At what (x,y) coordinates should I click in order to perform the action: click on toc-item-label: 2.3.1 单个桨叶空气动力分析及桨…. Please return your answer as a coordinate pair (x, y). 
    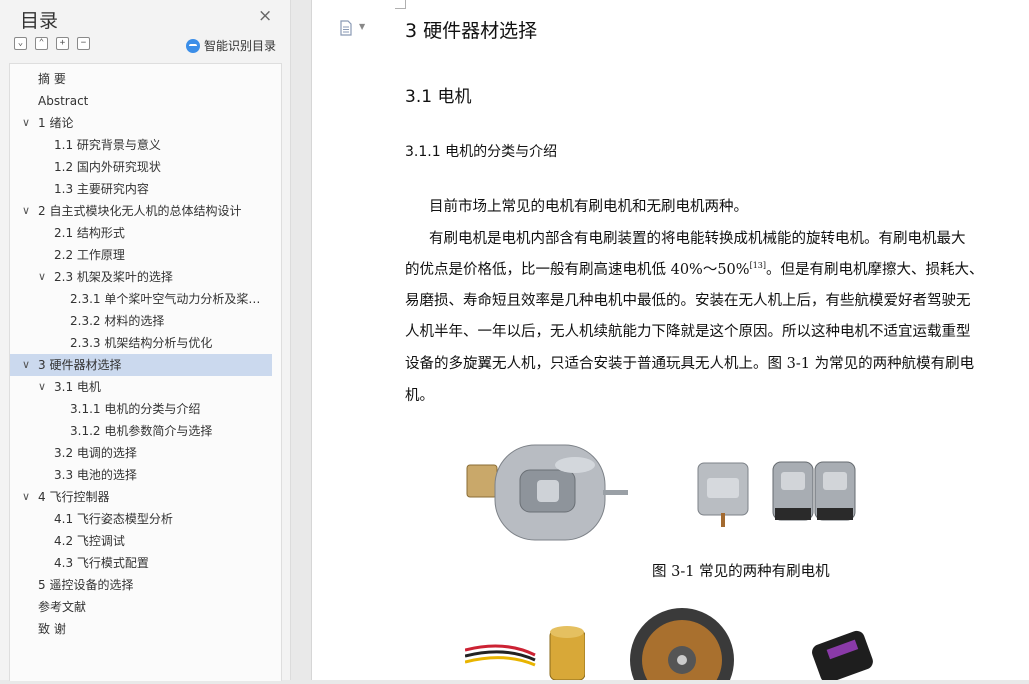
    Looking at the image, I should click on (165, 299).